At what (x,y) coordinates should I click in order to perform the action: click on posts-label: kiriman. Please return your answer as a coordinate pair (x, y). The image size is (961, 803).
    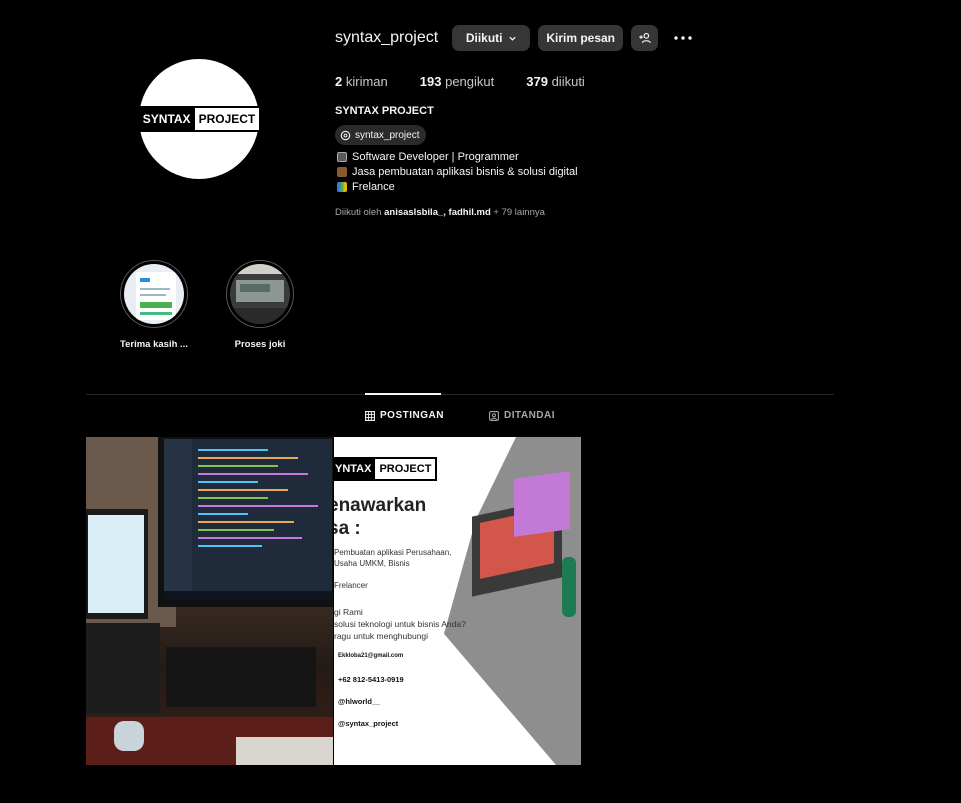
    Looking at the image, I should click on (366, 81).